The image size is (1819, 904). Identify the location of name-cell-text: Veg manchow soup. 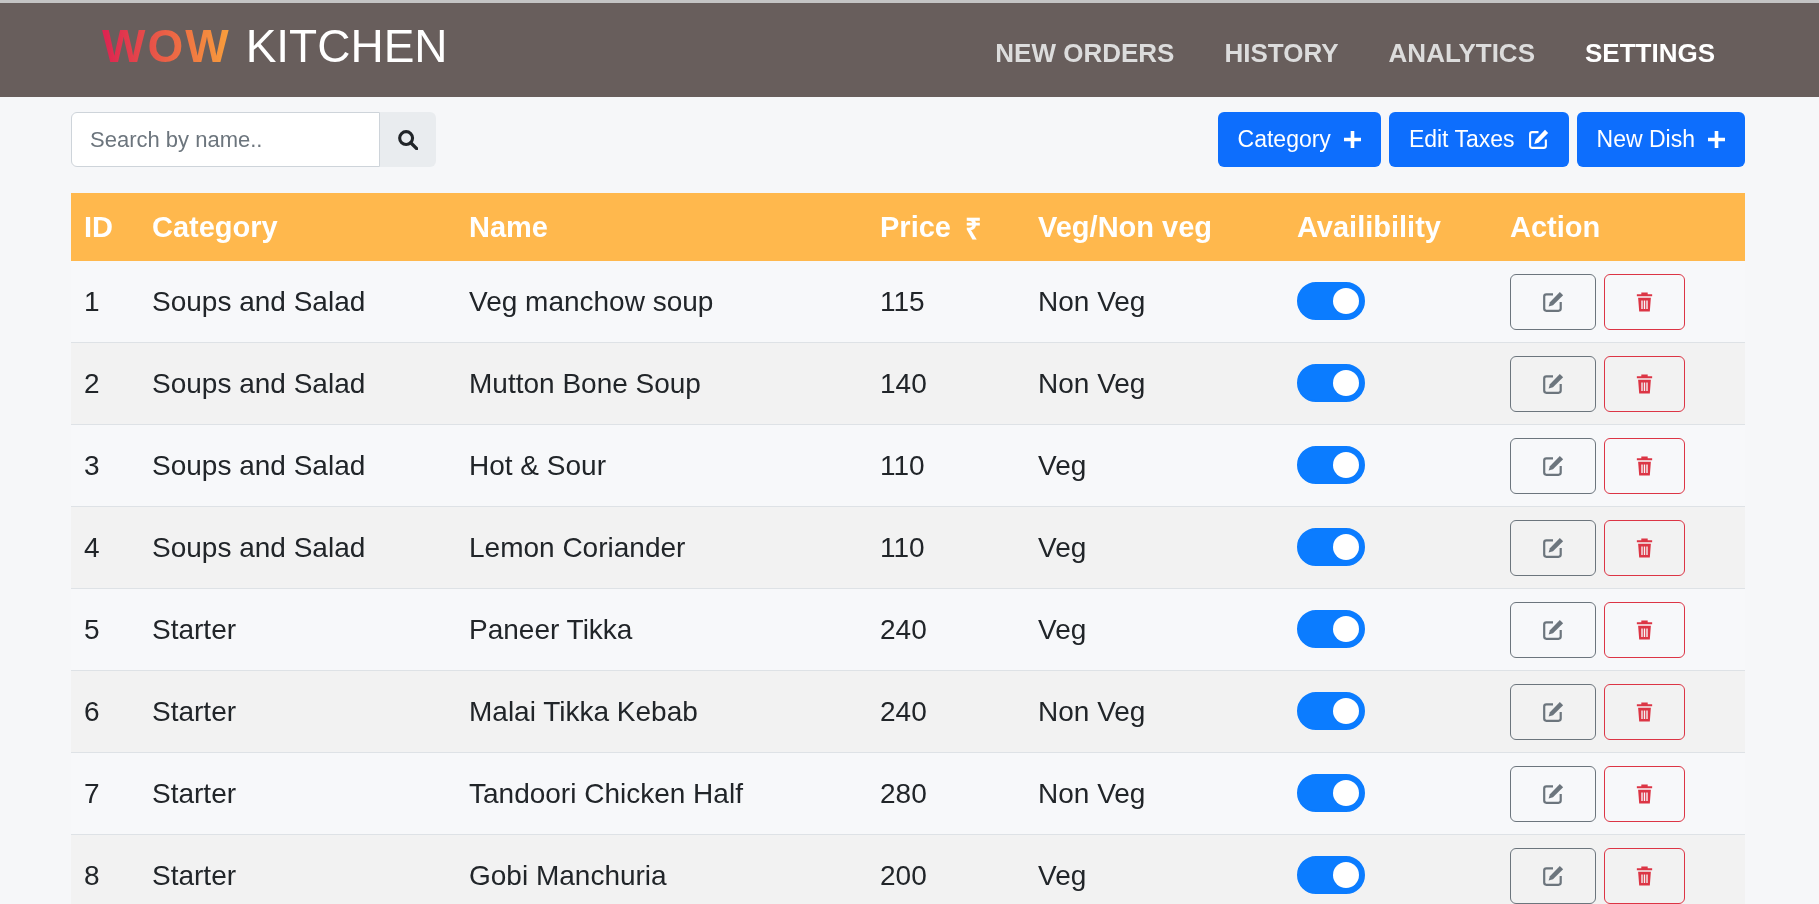
(591, 301).